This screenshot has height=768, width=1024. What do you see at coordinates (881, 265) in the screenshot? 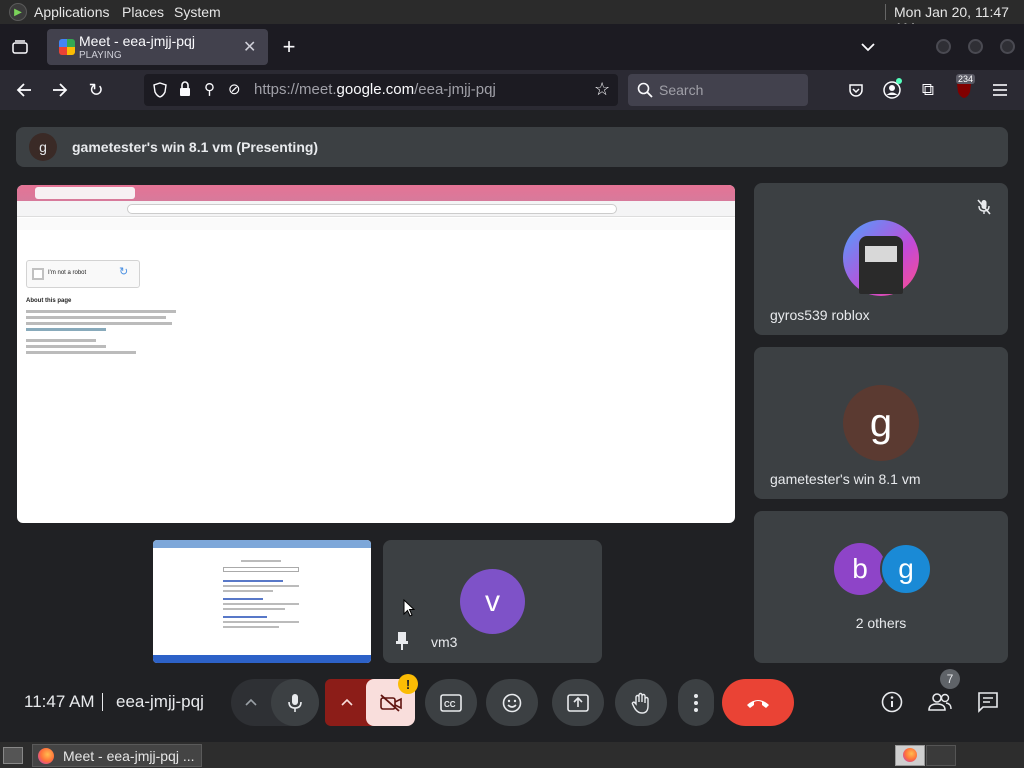
I see `roblox-character` at bounding box center [881, 265].